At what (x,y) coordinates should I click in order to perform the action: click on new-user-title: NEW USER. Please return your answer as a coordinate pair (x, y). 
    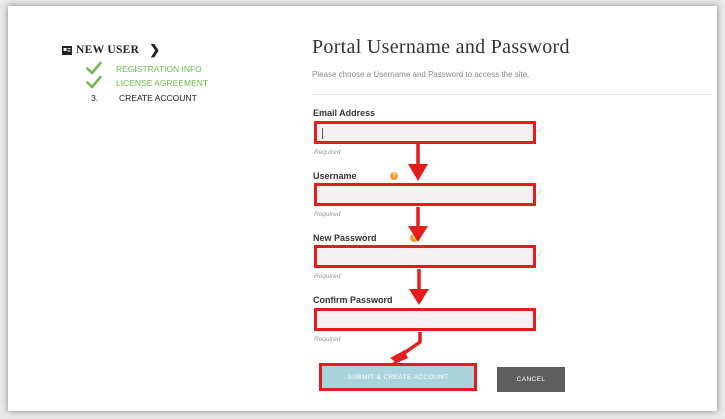
    Looking at the image, I should click on (108, 50).